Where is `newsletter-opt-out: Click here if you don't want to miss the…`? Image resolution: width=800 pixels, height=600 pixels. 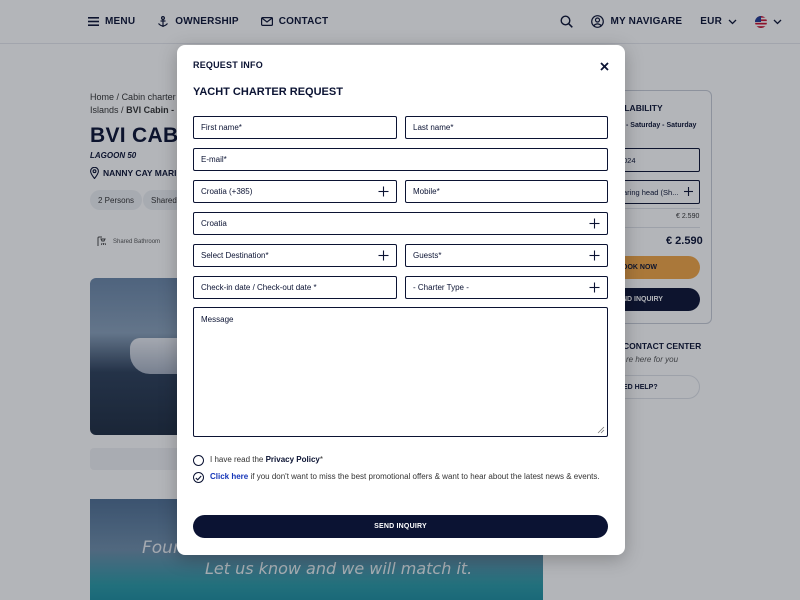
newsletter-opt-out: Click here if you don't want to miss the… is located at coordinates (398, 477).